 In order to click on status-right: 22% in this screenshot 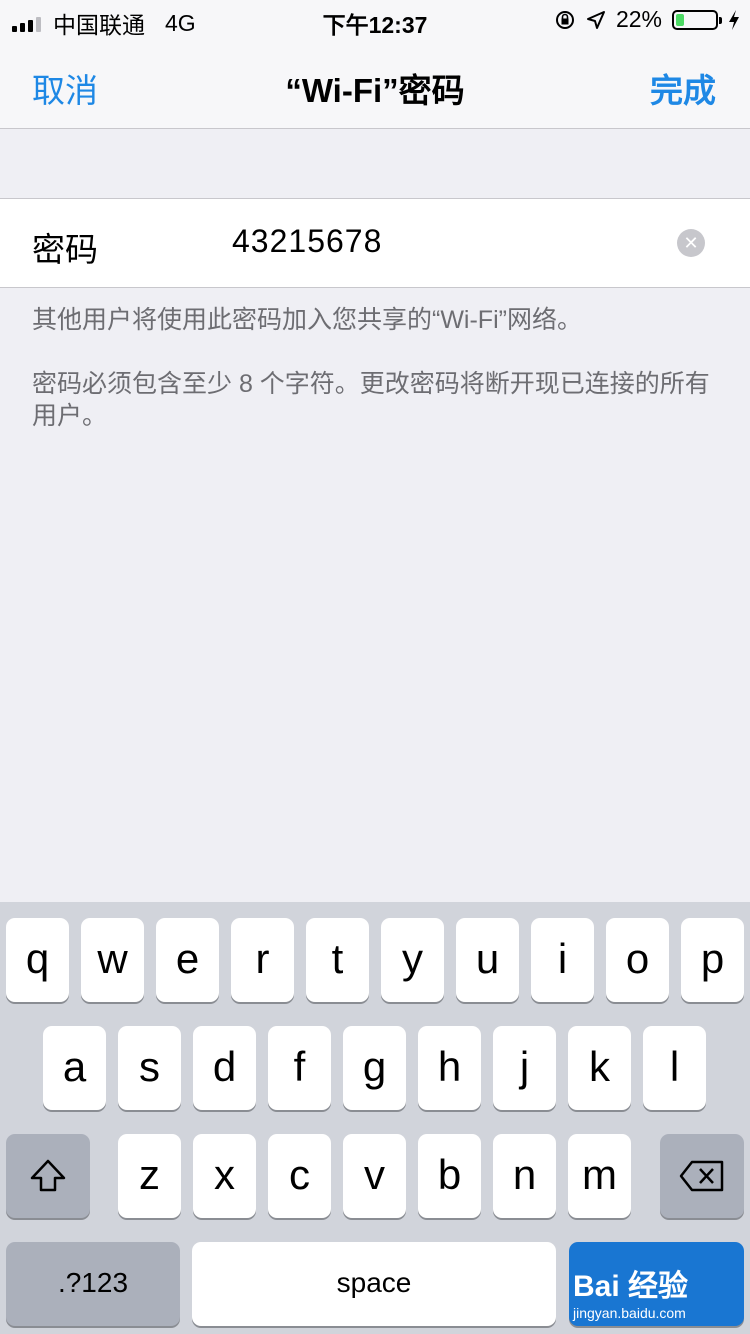, I will do `click(647, 19)`.